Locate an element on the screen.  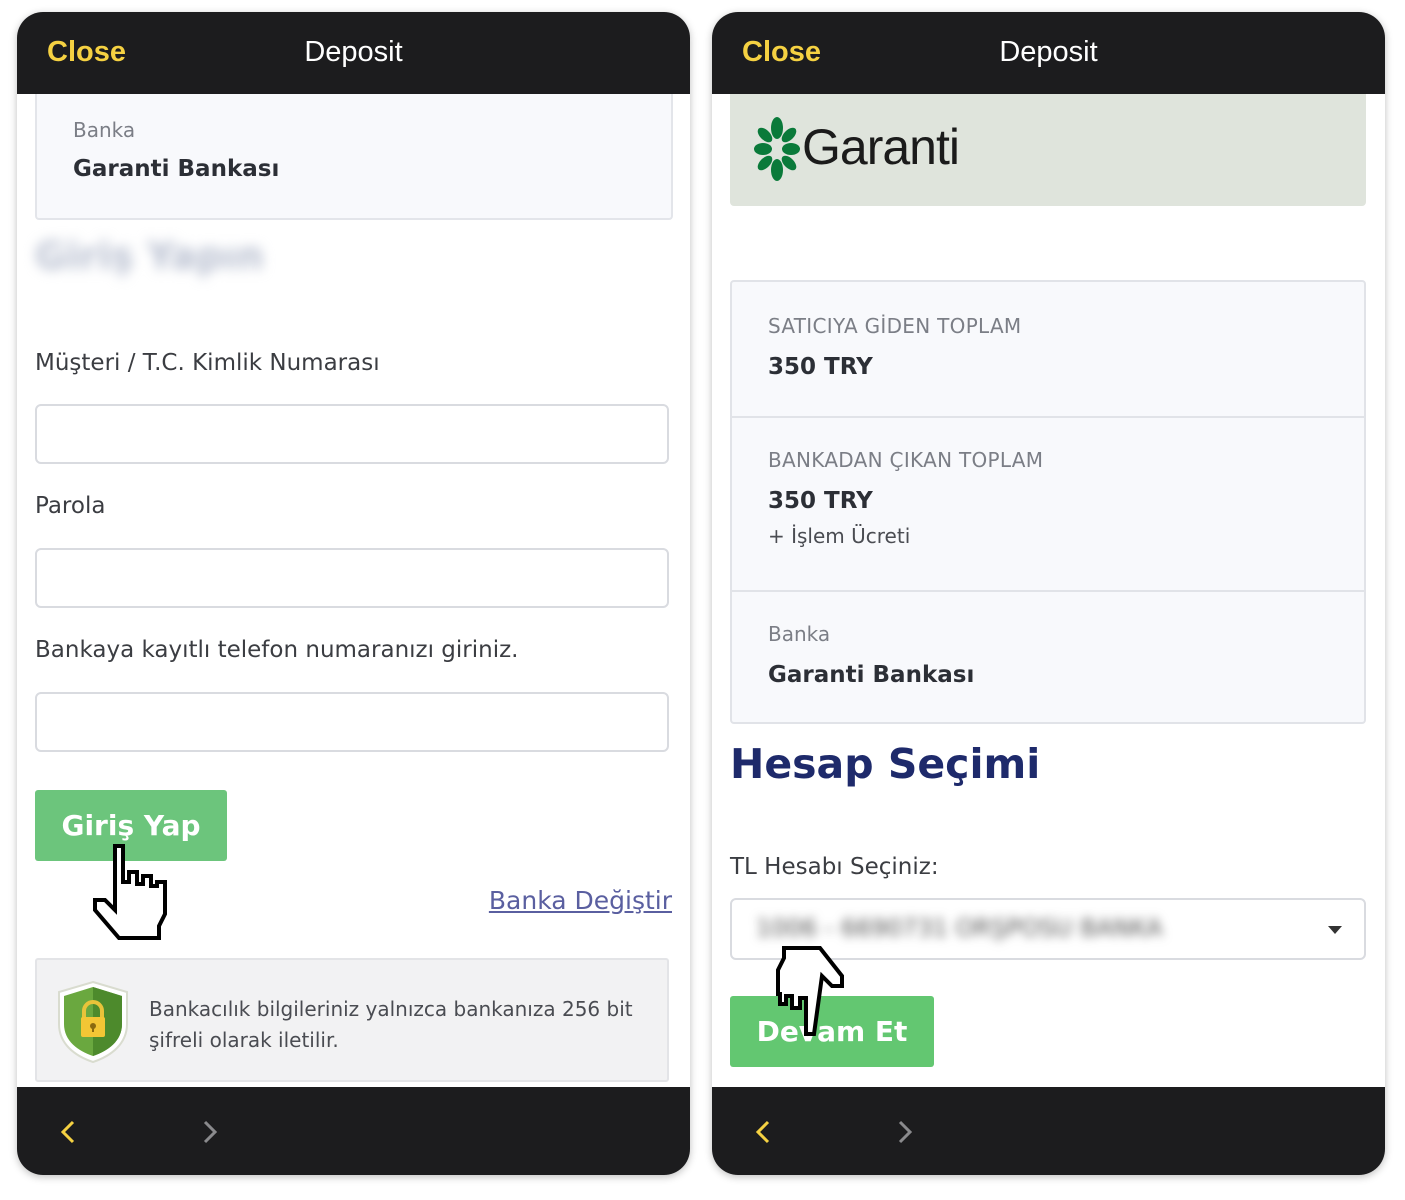
account-selection-heading: Hesap Seçimi is located at coordinates (885, 764).